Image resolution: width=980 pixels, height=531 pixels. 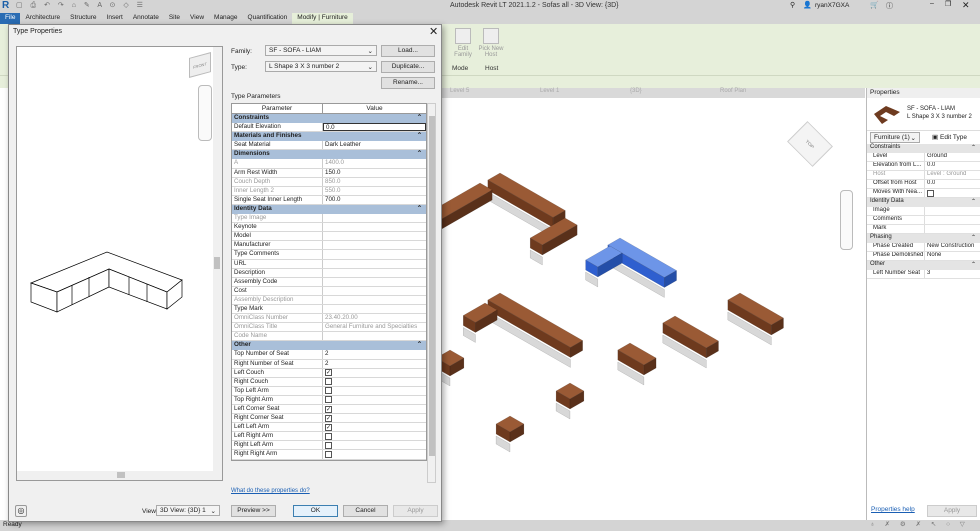 What do you see at coordinates (950, 246) in the screenshot?
I see `property-value: New Construction` at bounding box center [950, 246].